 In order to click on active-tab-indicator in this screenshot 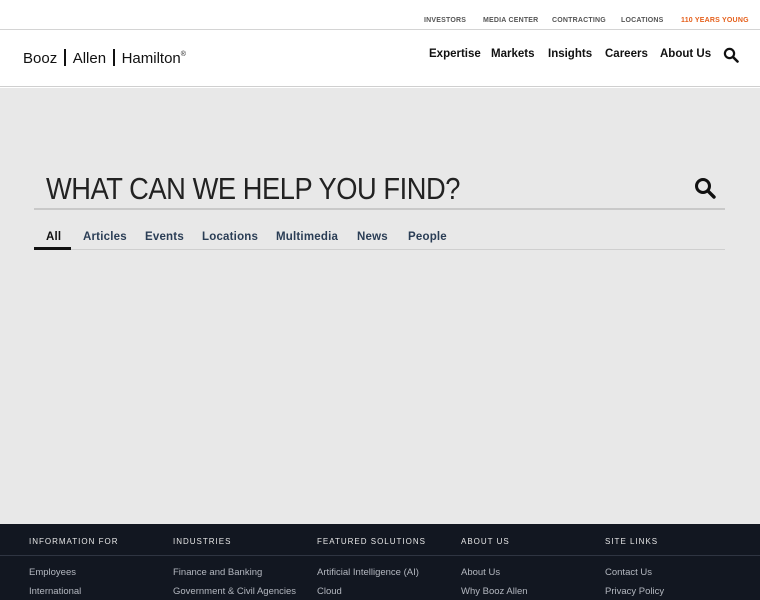, I will do `click(52, 248)`.